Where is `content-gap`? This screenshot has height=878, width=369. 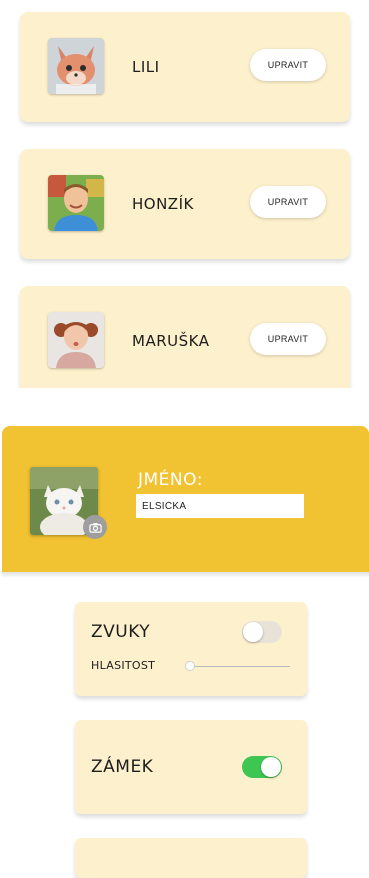
content-gap is located at coordinates (184, 407).